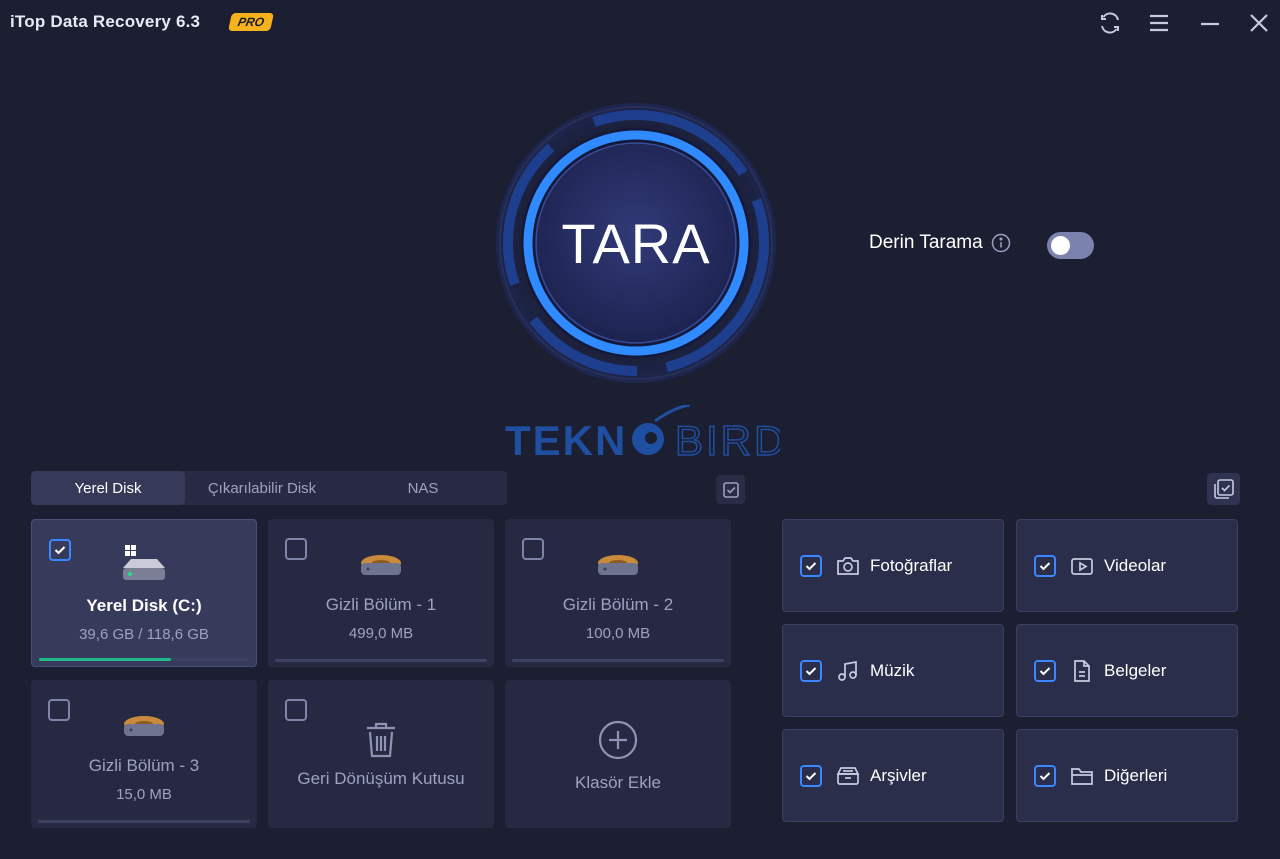  What do you see at coordinates (1082, 671) in the screenshot?
I see `document-icon` at bounding box center [1082, 671].